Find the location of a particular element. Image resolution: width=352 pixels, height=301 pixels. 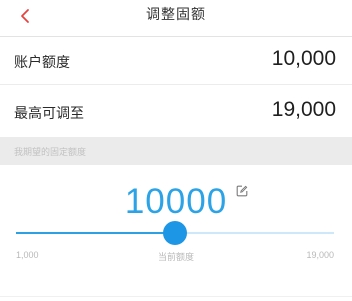

amount-slider is located at coordinates (175, 233).